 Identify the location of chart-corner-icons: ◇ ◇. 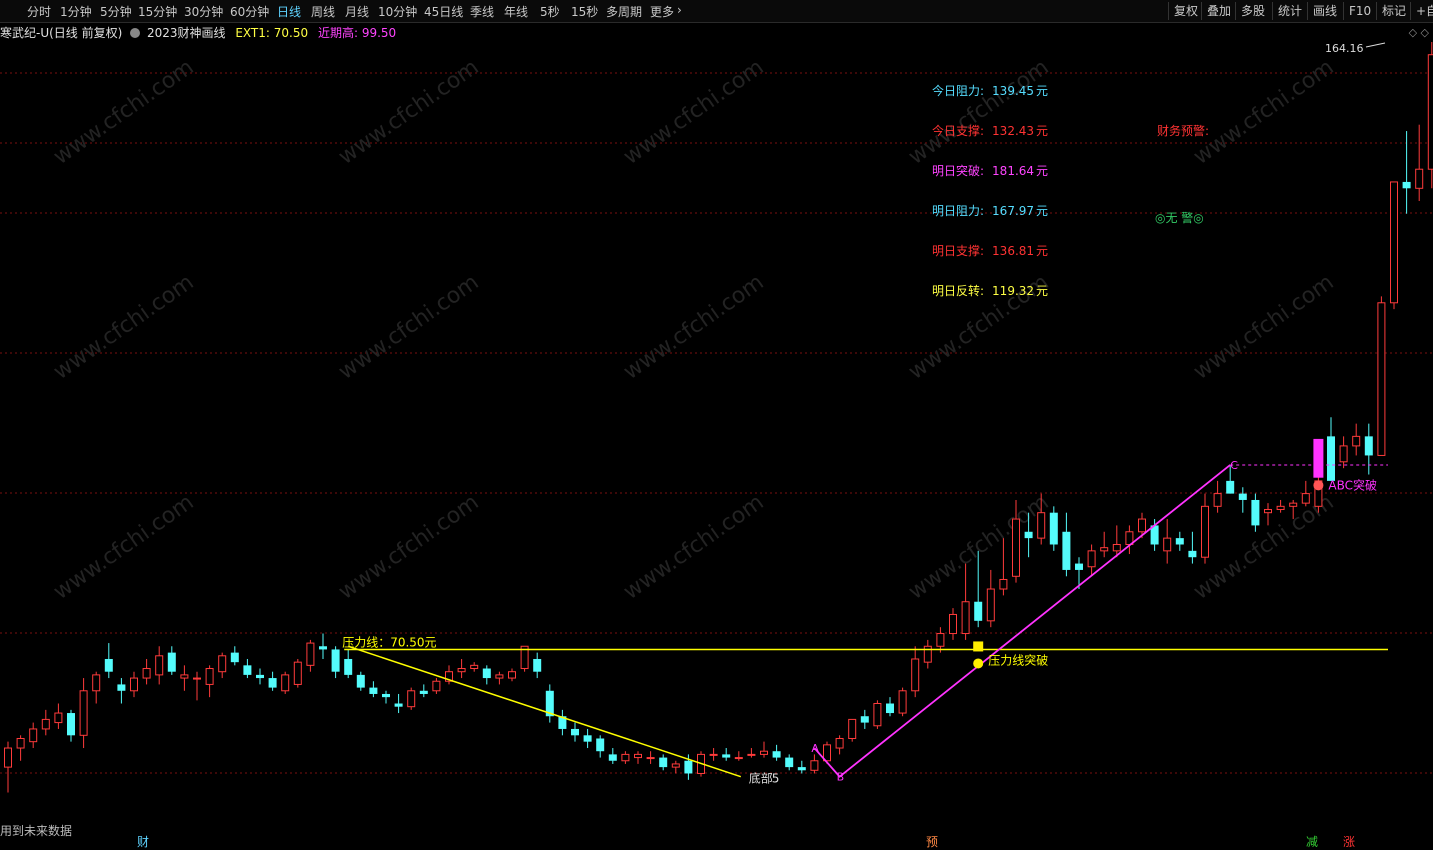
(1419, 32).